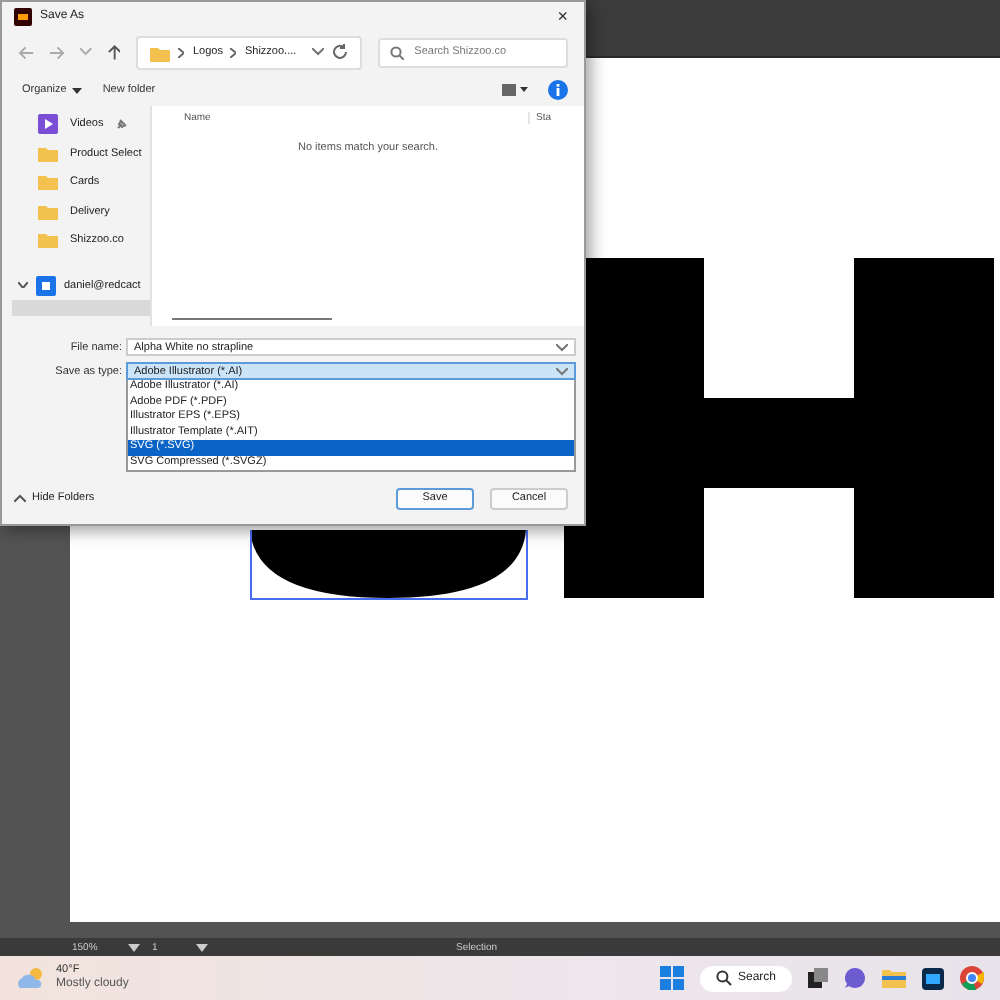 The image size is (1000, 1000). Describe the element at coordinates (340, 52) in the screenshot. I see `refresh-icon` at that location.